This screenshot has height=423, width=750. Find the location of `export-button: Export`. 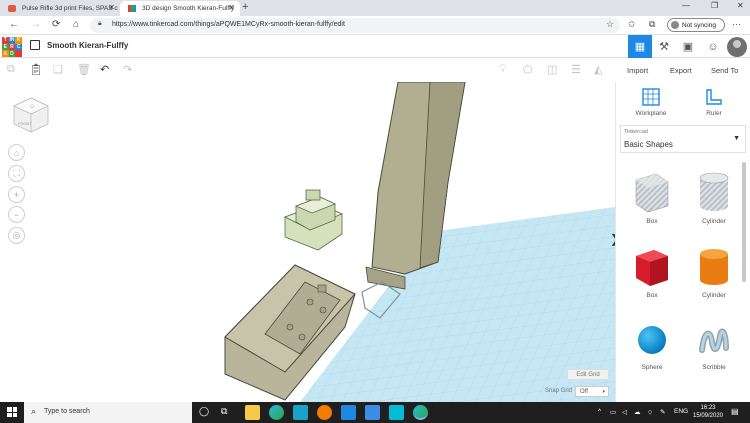

export-button: Export is located at coordinates (681, 70).